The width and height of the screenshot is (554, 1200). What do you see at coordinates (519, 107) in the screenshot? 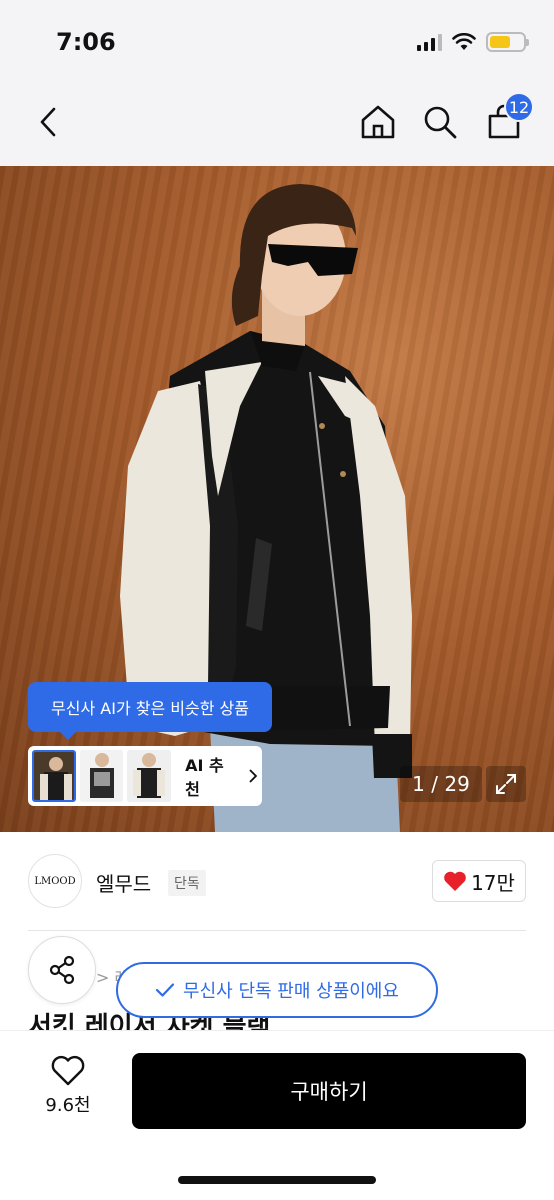
I see `cart-count-badge: 12` at bounding box center [519, 107].